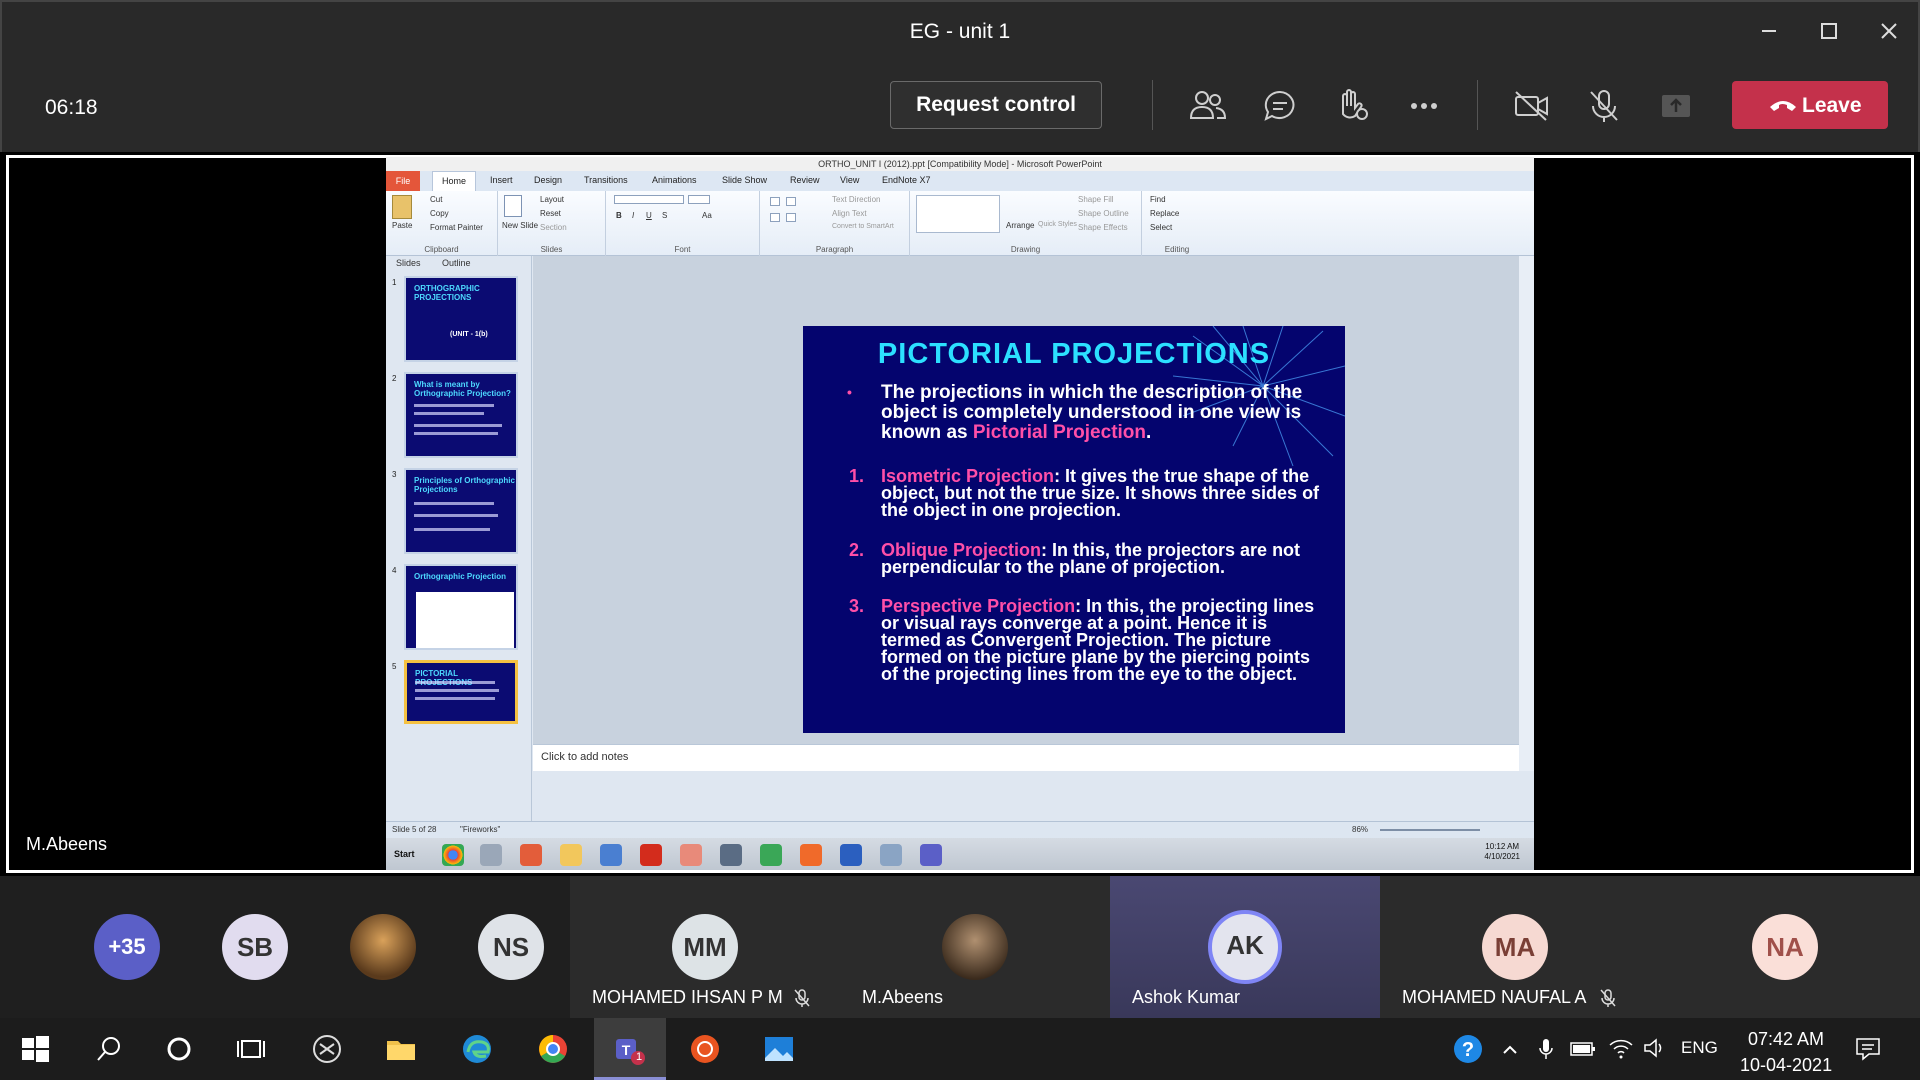 This screenshot has width=1920, height=1080. I want to click on more-options-icon, so click(1424, 106).